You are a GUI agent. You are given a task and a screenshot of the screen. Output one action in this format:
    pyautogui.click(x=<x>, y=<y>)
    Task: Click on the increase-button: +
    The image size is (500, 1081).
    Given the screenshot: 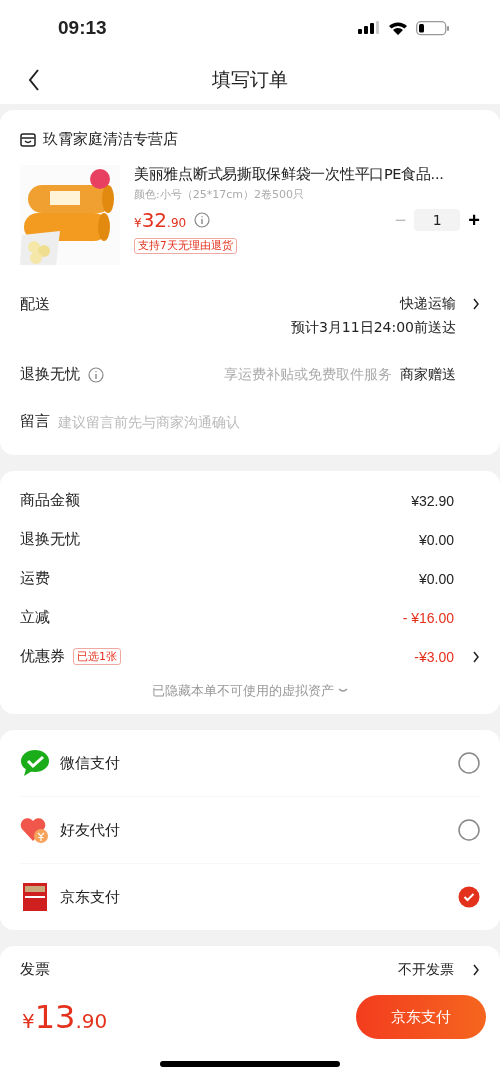 What is the action you would take?
    pyautogui.click(x=474, y=220)
    